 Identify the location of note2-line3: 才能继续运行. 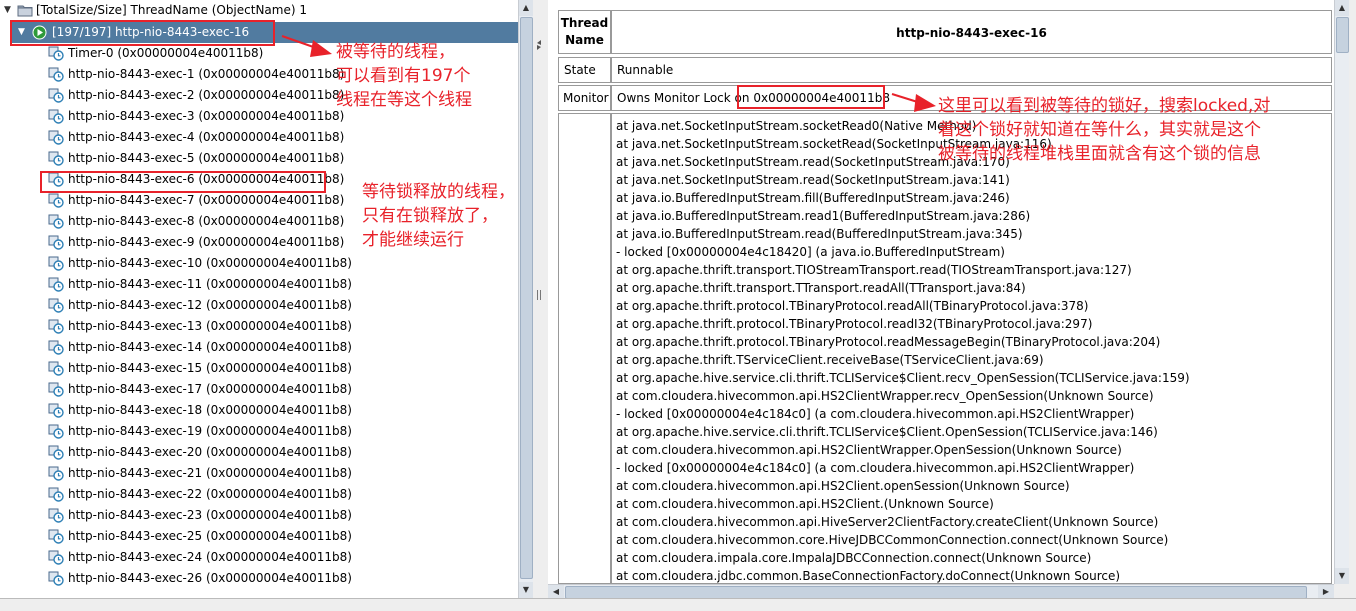
(413, 240).